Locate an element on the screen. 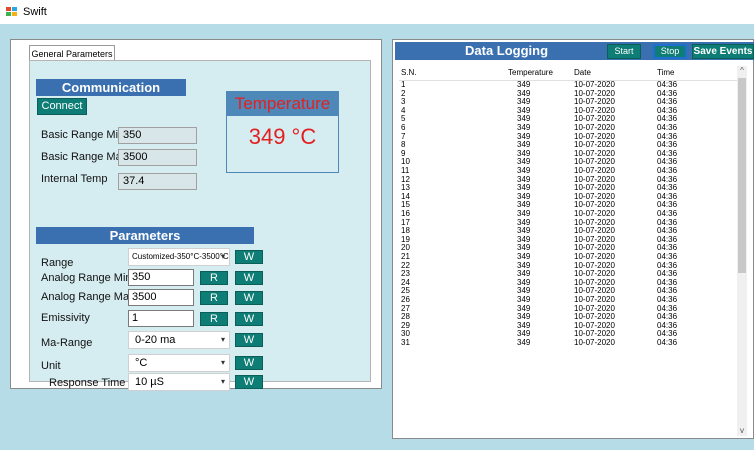 This screenshot has width=754, height=450. basic-range-max-field: 3500 is located at coordinates (157, 157).